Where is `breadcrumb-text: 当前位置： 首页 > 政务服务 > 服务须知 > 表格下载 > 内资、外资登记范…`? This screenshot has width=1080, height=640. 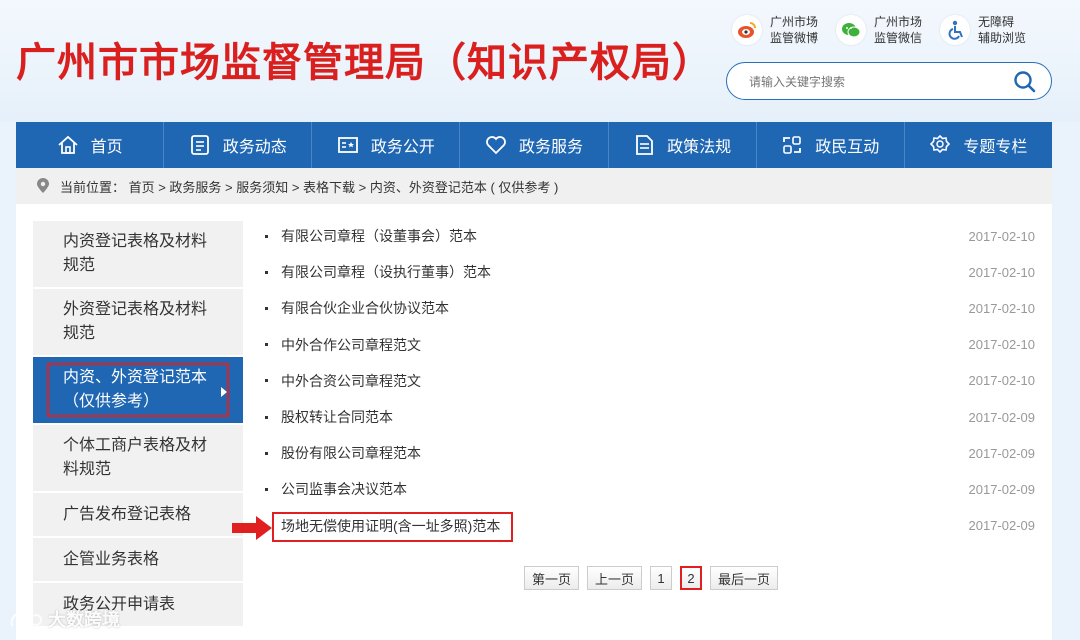 breadcrumb-text: 当前位置： 首页 > 政务服务 > 服务须知 > 表格下载 > 内资、外资登记范… is located at coordinates (309, 187).